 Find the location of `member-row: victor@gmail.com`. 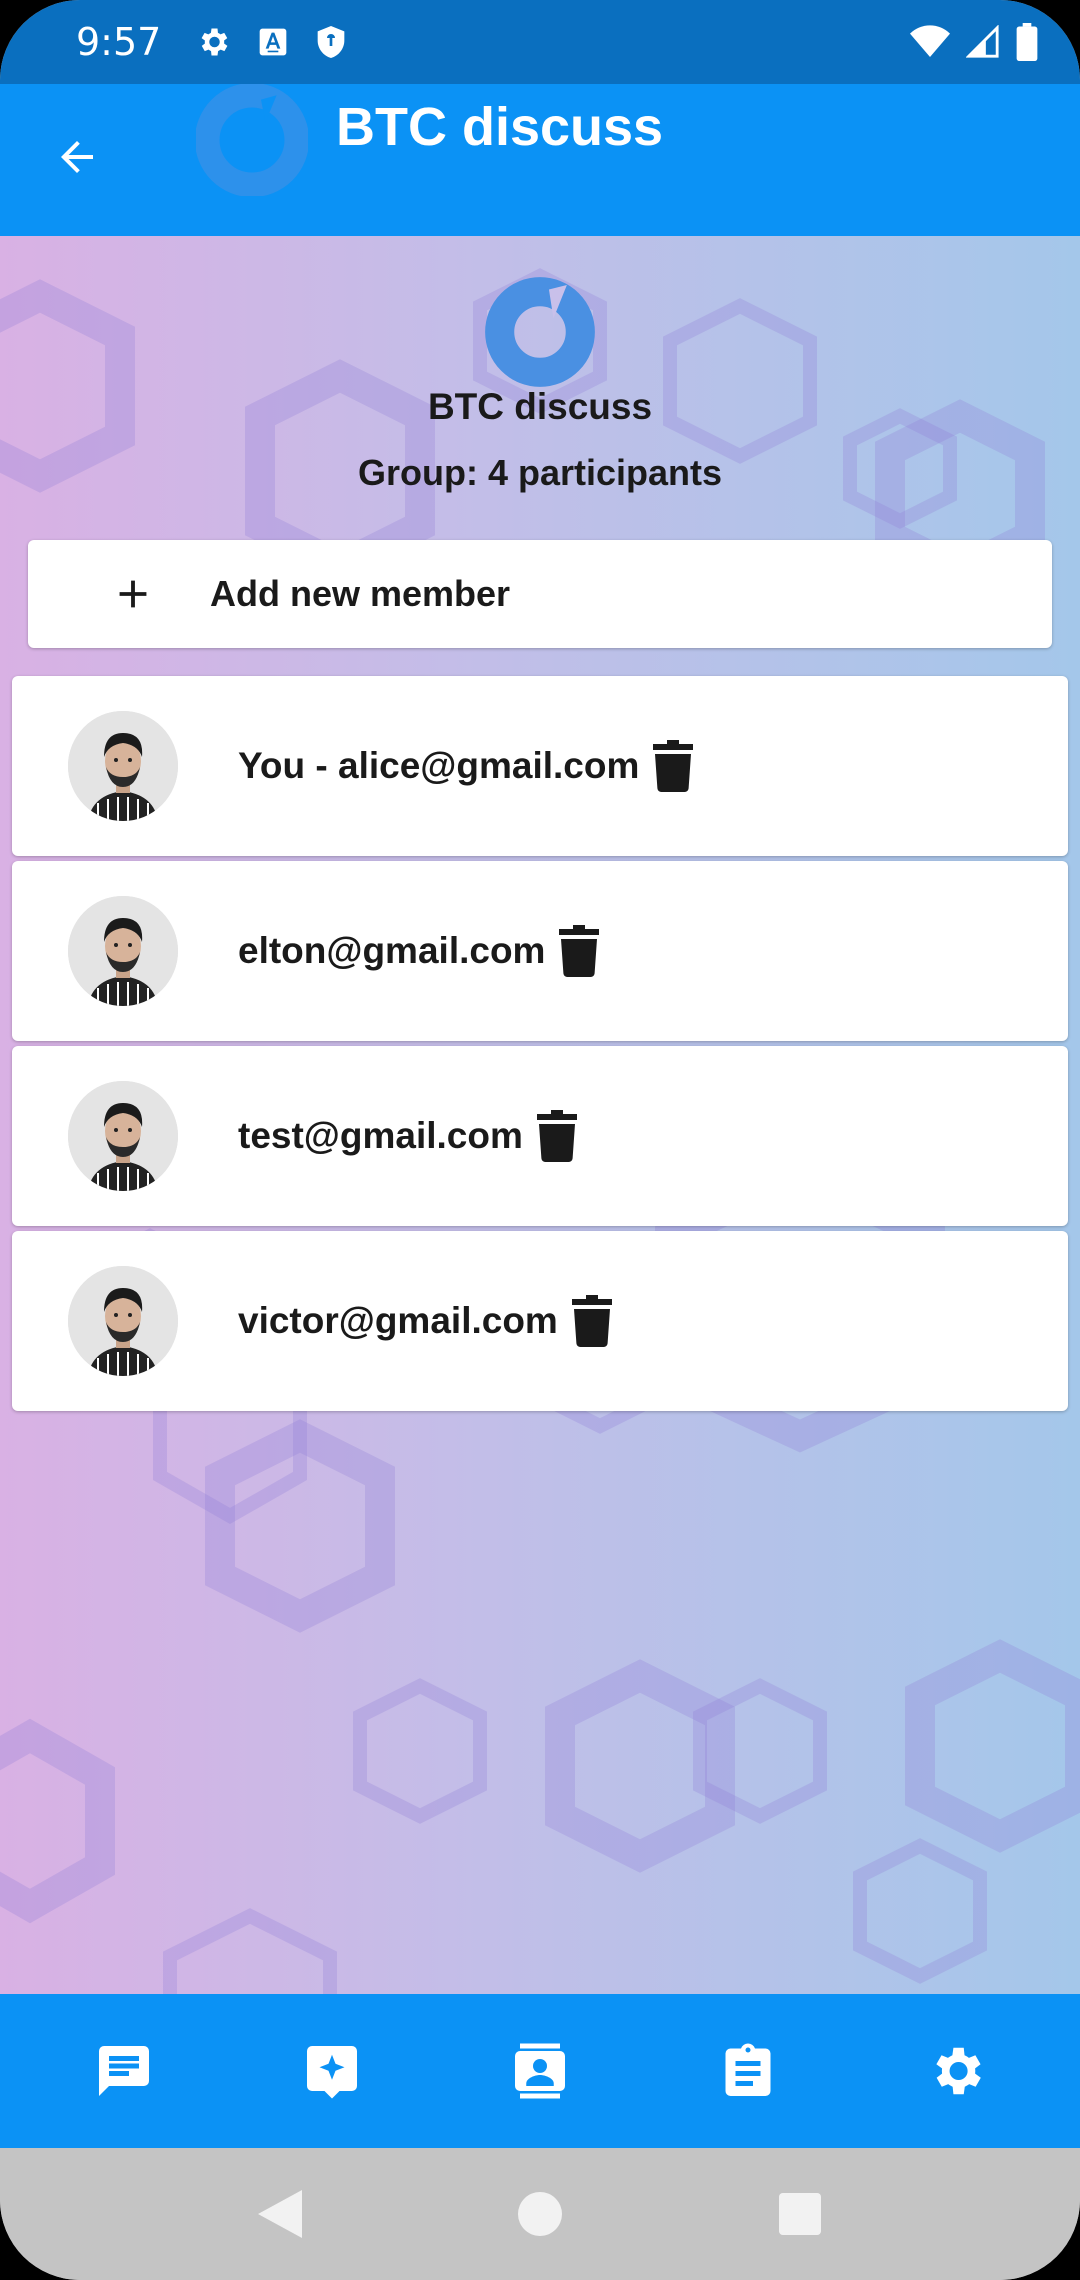

member-row: victor@gmail.com is located at coordinates (540, 1321).